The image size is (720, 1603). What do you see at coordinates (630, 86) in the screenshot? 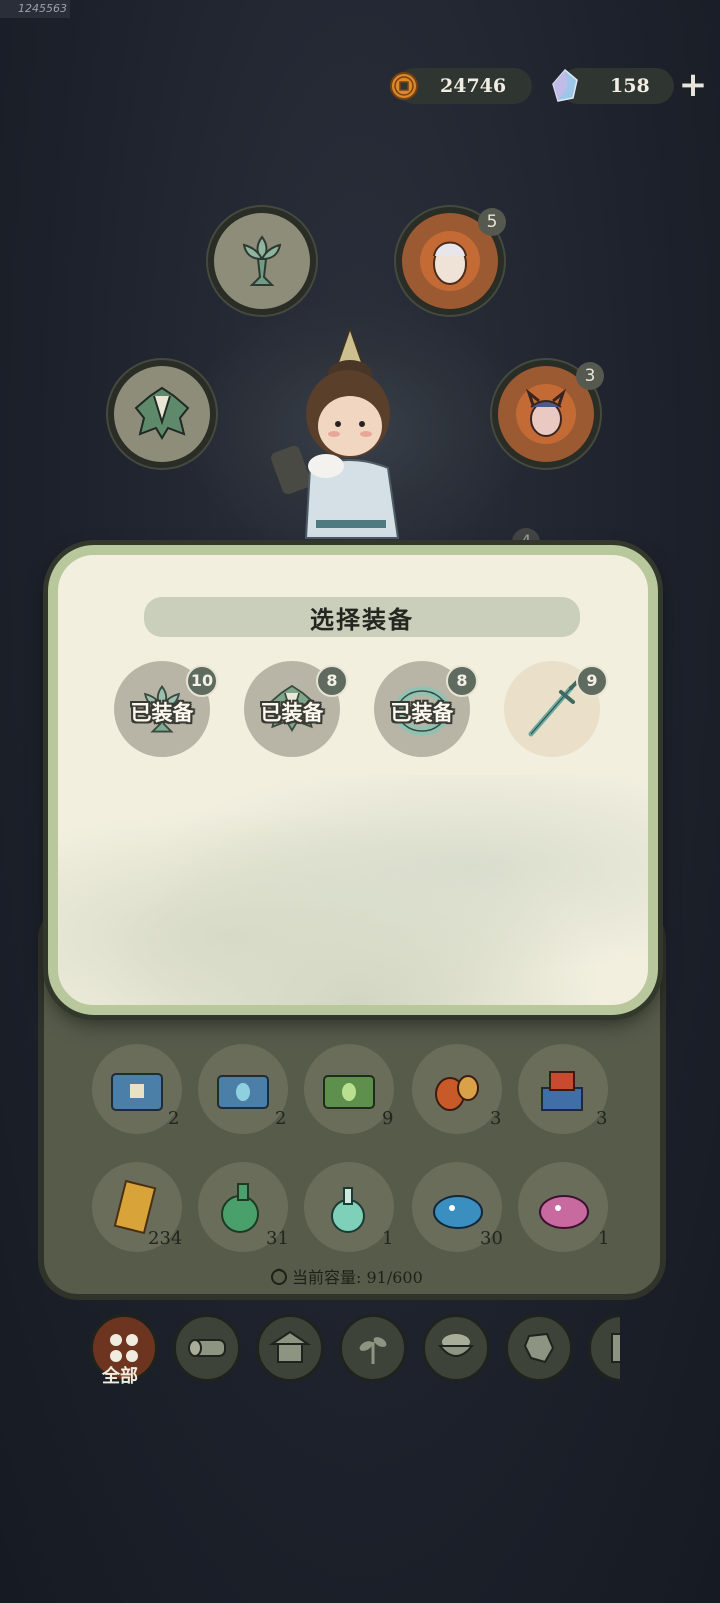
I see `gem-amount: 158` at bounding box center [630, 86].